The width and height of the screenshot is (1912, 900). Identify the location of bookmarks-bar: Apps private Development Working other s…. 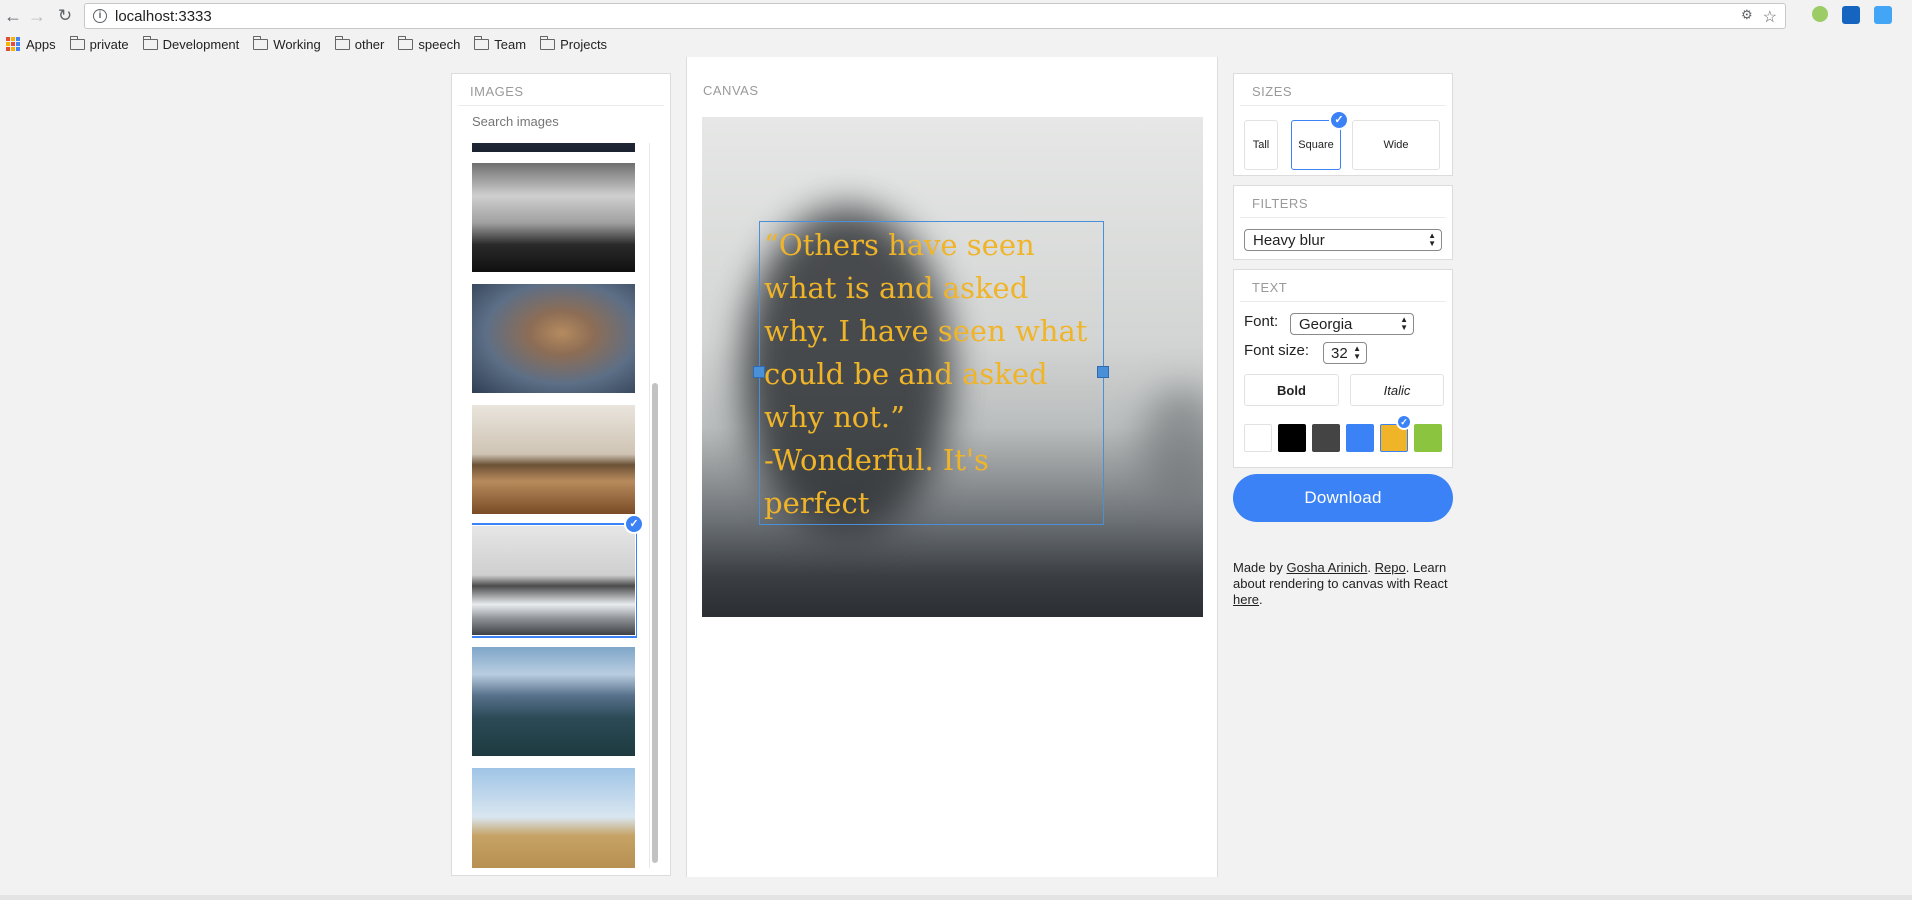
(956, 44).